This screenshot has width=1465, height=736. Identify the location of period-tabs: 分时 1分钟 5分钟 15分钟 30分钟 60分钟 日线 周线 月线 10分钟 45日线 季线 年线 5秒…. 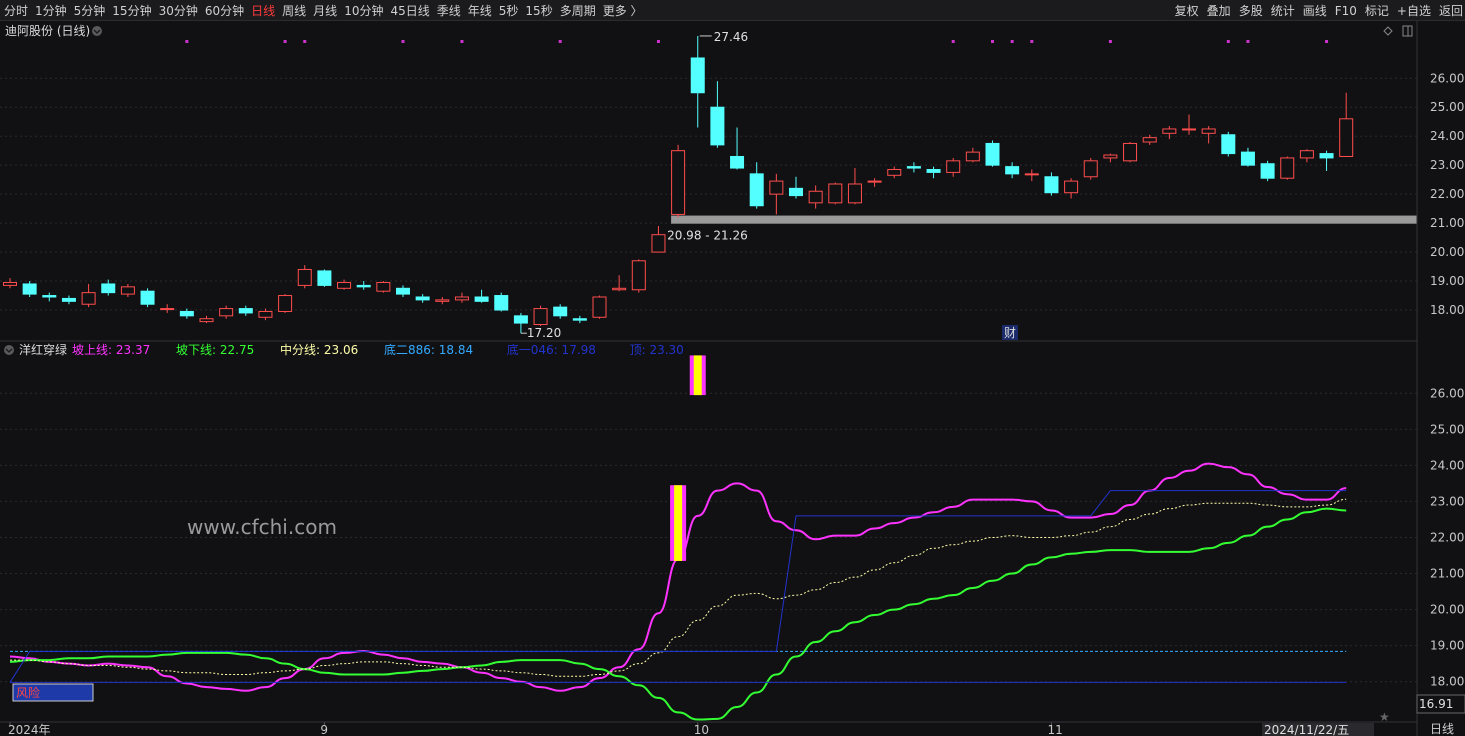
(327, 10).